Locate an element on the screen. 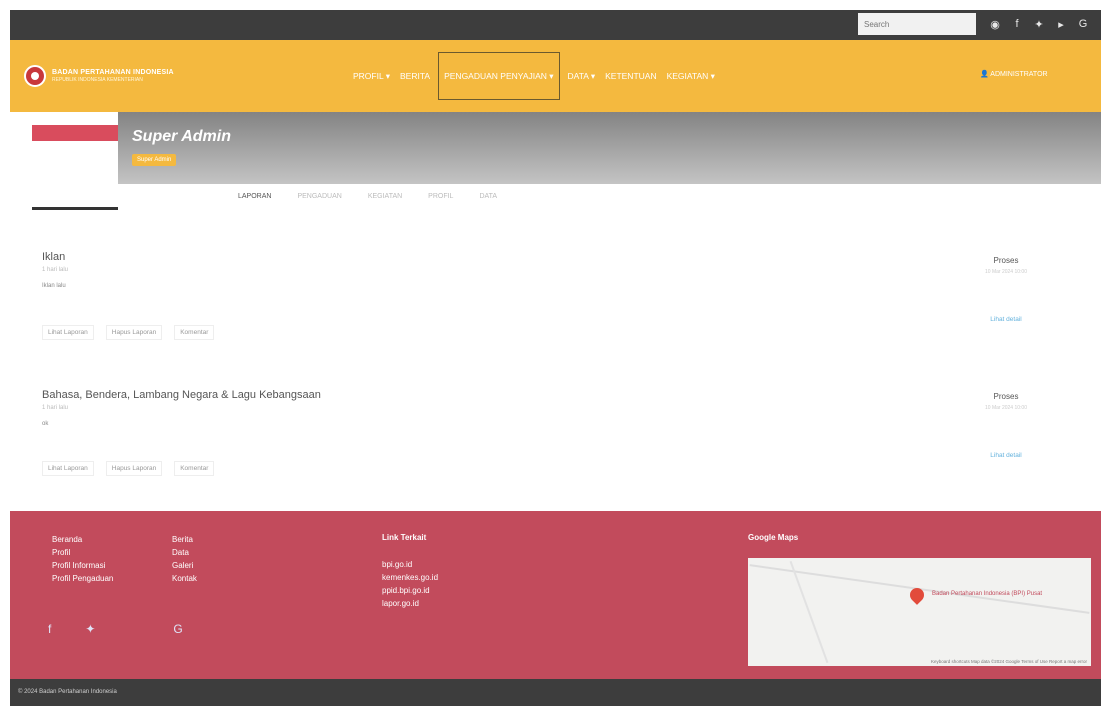  logo-subtitle: REPUBLIK INDONESIA KEMENTERIAN is located at coordinates (97, 80).